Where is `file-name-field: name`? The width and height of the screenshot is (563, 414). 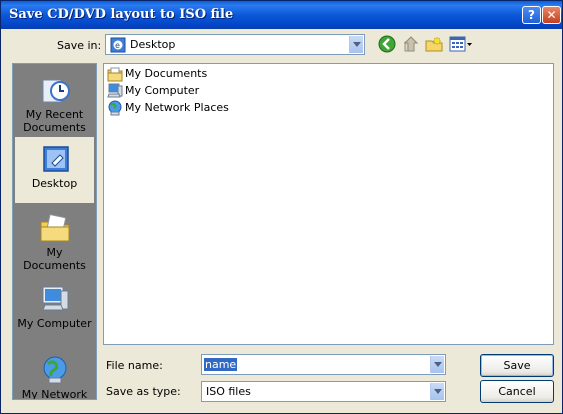
file-name-field: name is located at coordinates (323, 364).